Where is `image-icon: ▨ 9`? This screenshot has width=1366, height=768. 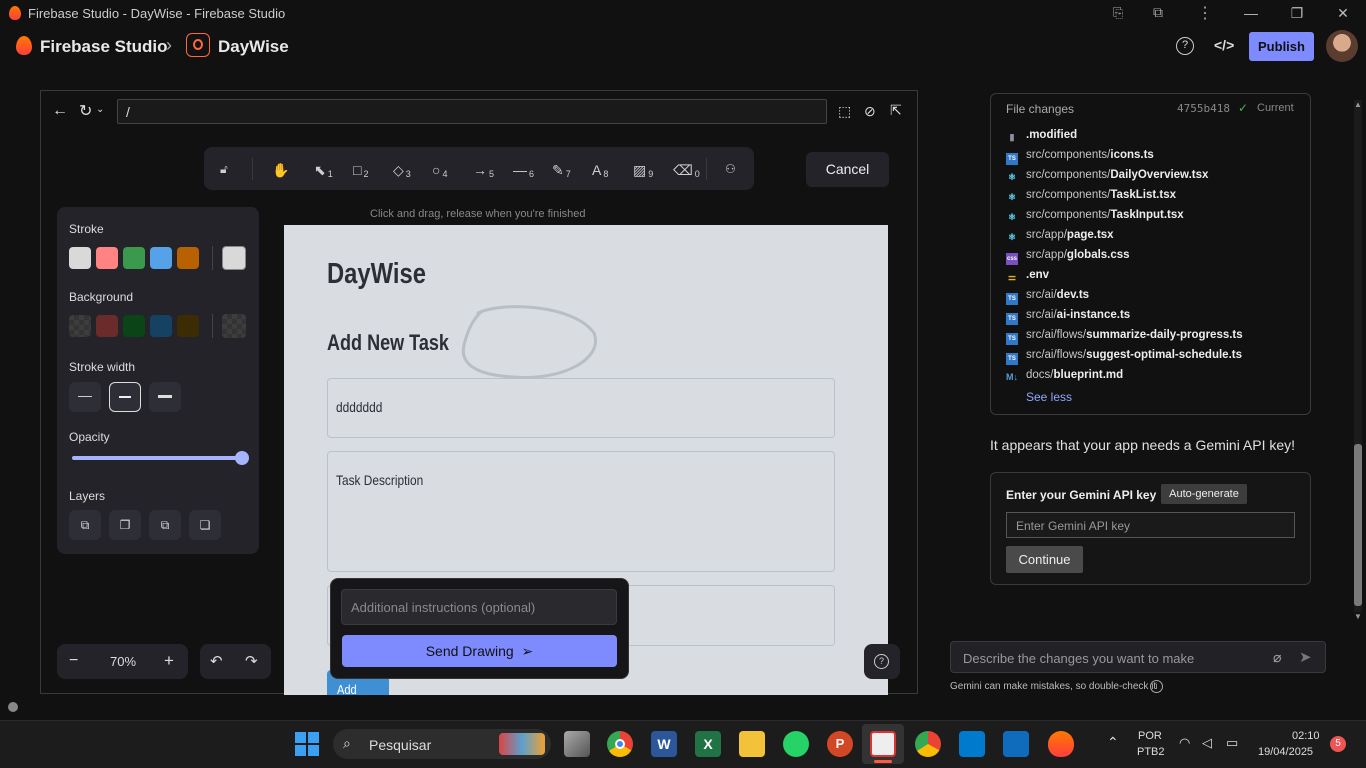
image-icon: ▨ 9 is located at coordinates (643, 170).